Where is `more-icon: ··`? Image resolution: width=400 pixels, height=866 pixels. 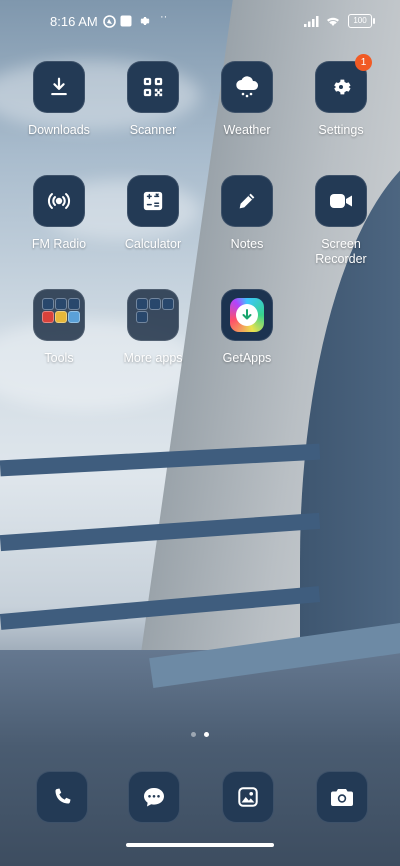
more-icon: ·· is located at coordinates (164, 17).